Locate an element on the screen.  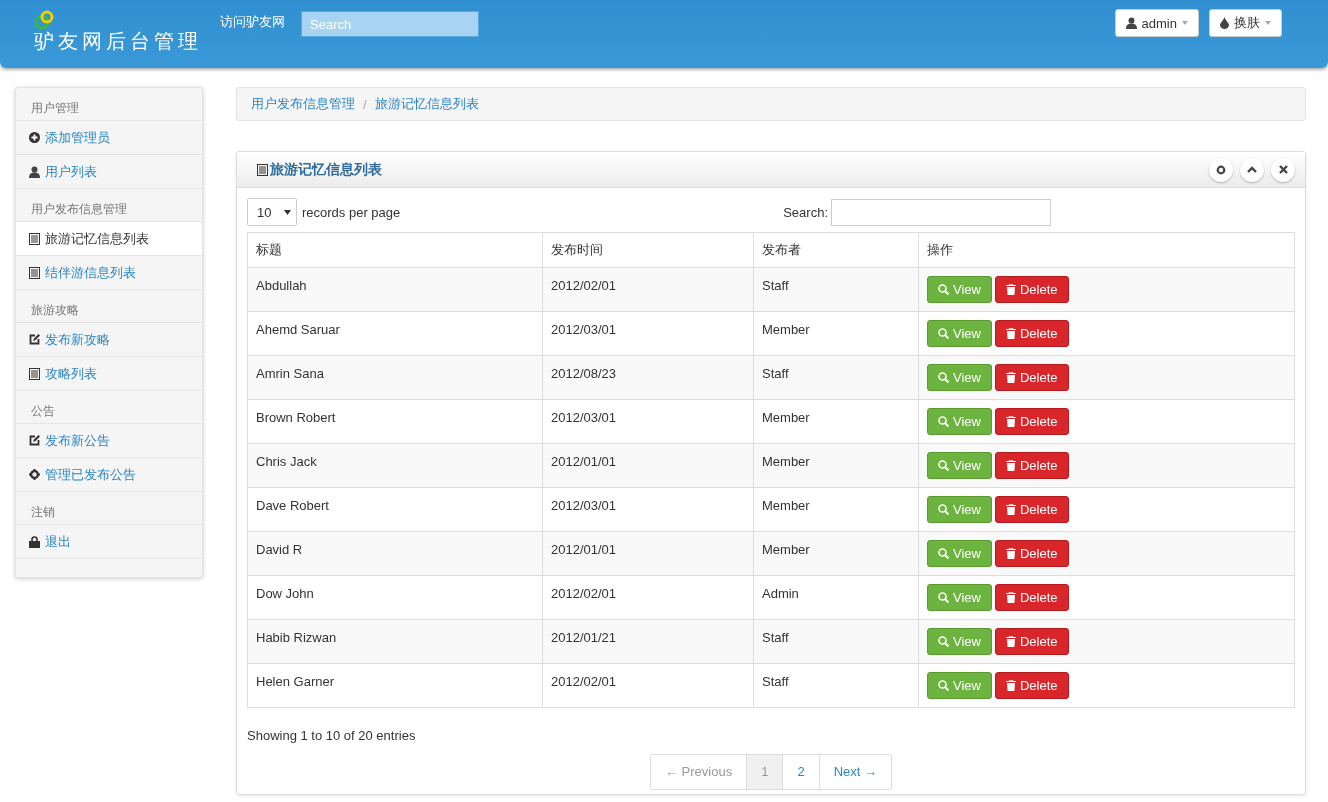
close-button is located at coordinates (1283, 169).